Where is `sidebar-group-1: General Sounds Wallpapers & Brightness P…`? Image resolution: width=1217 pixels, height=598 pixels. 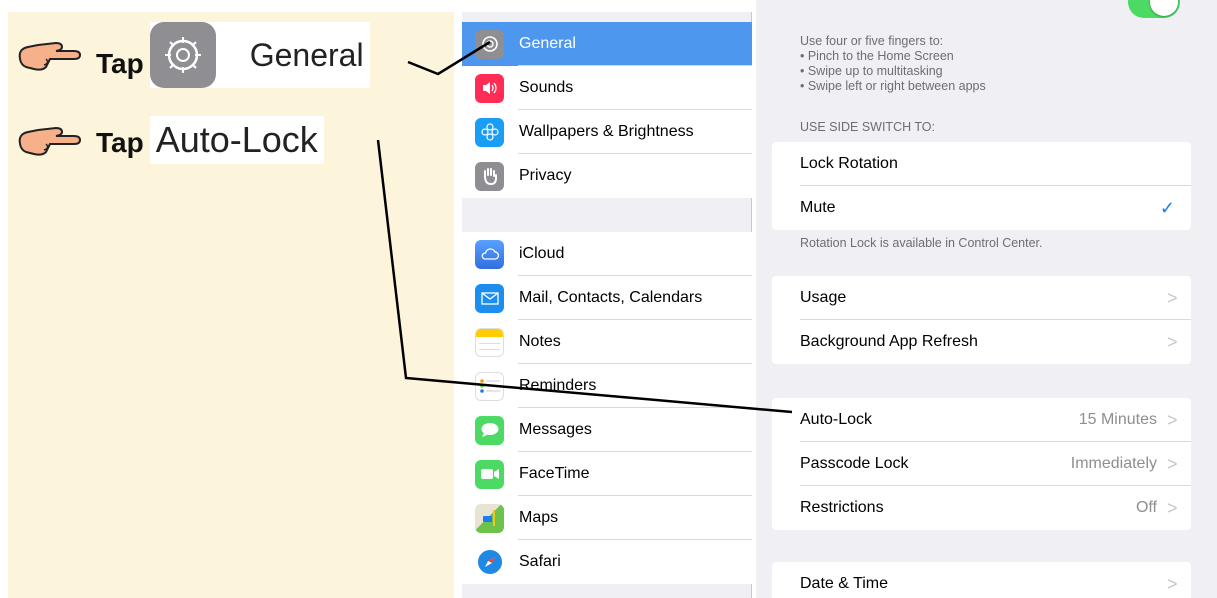 sidebar-group-1: General Sounds Wallpapers & Brightness P… is located at coordinates (607, 110).